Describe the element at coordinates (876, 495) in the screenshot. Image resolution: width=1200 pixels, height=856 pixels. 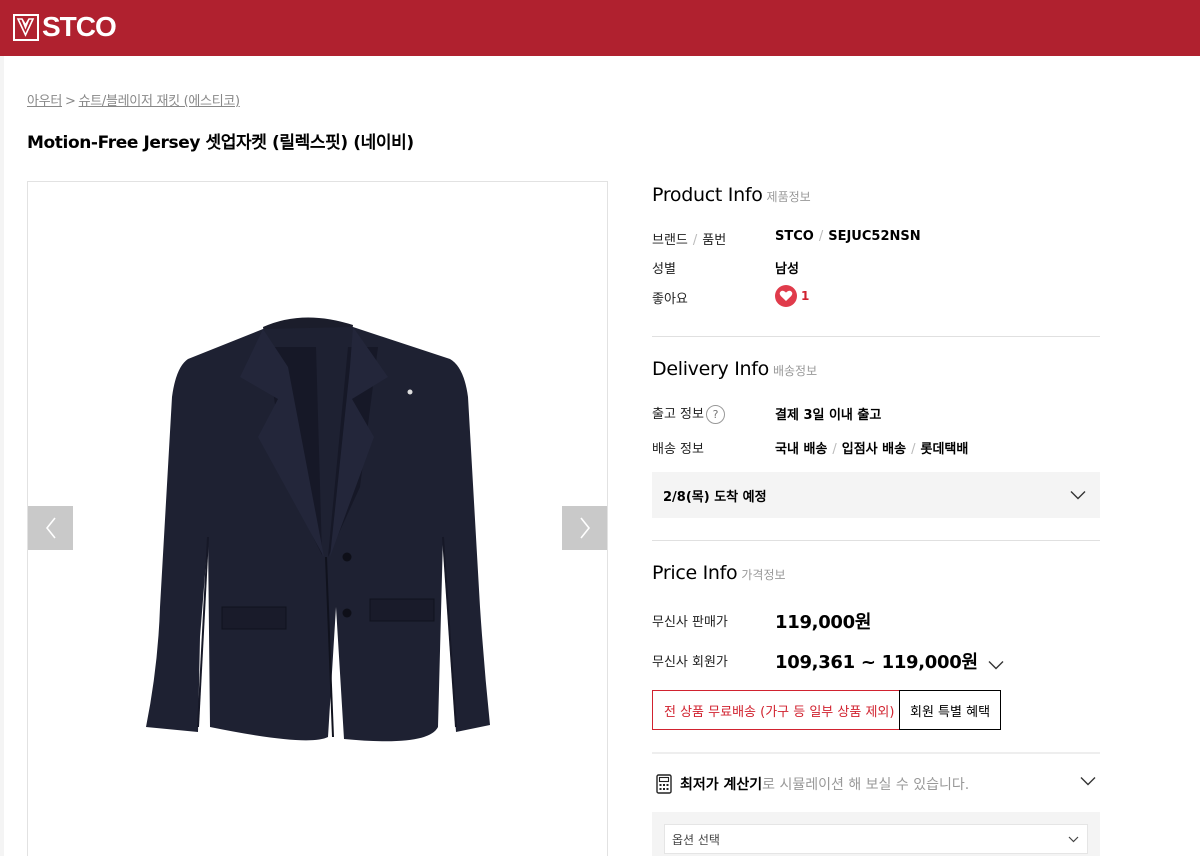
I see `arrival-estimate-dropdown: 2/8(목) 도착 예정` at that location.